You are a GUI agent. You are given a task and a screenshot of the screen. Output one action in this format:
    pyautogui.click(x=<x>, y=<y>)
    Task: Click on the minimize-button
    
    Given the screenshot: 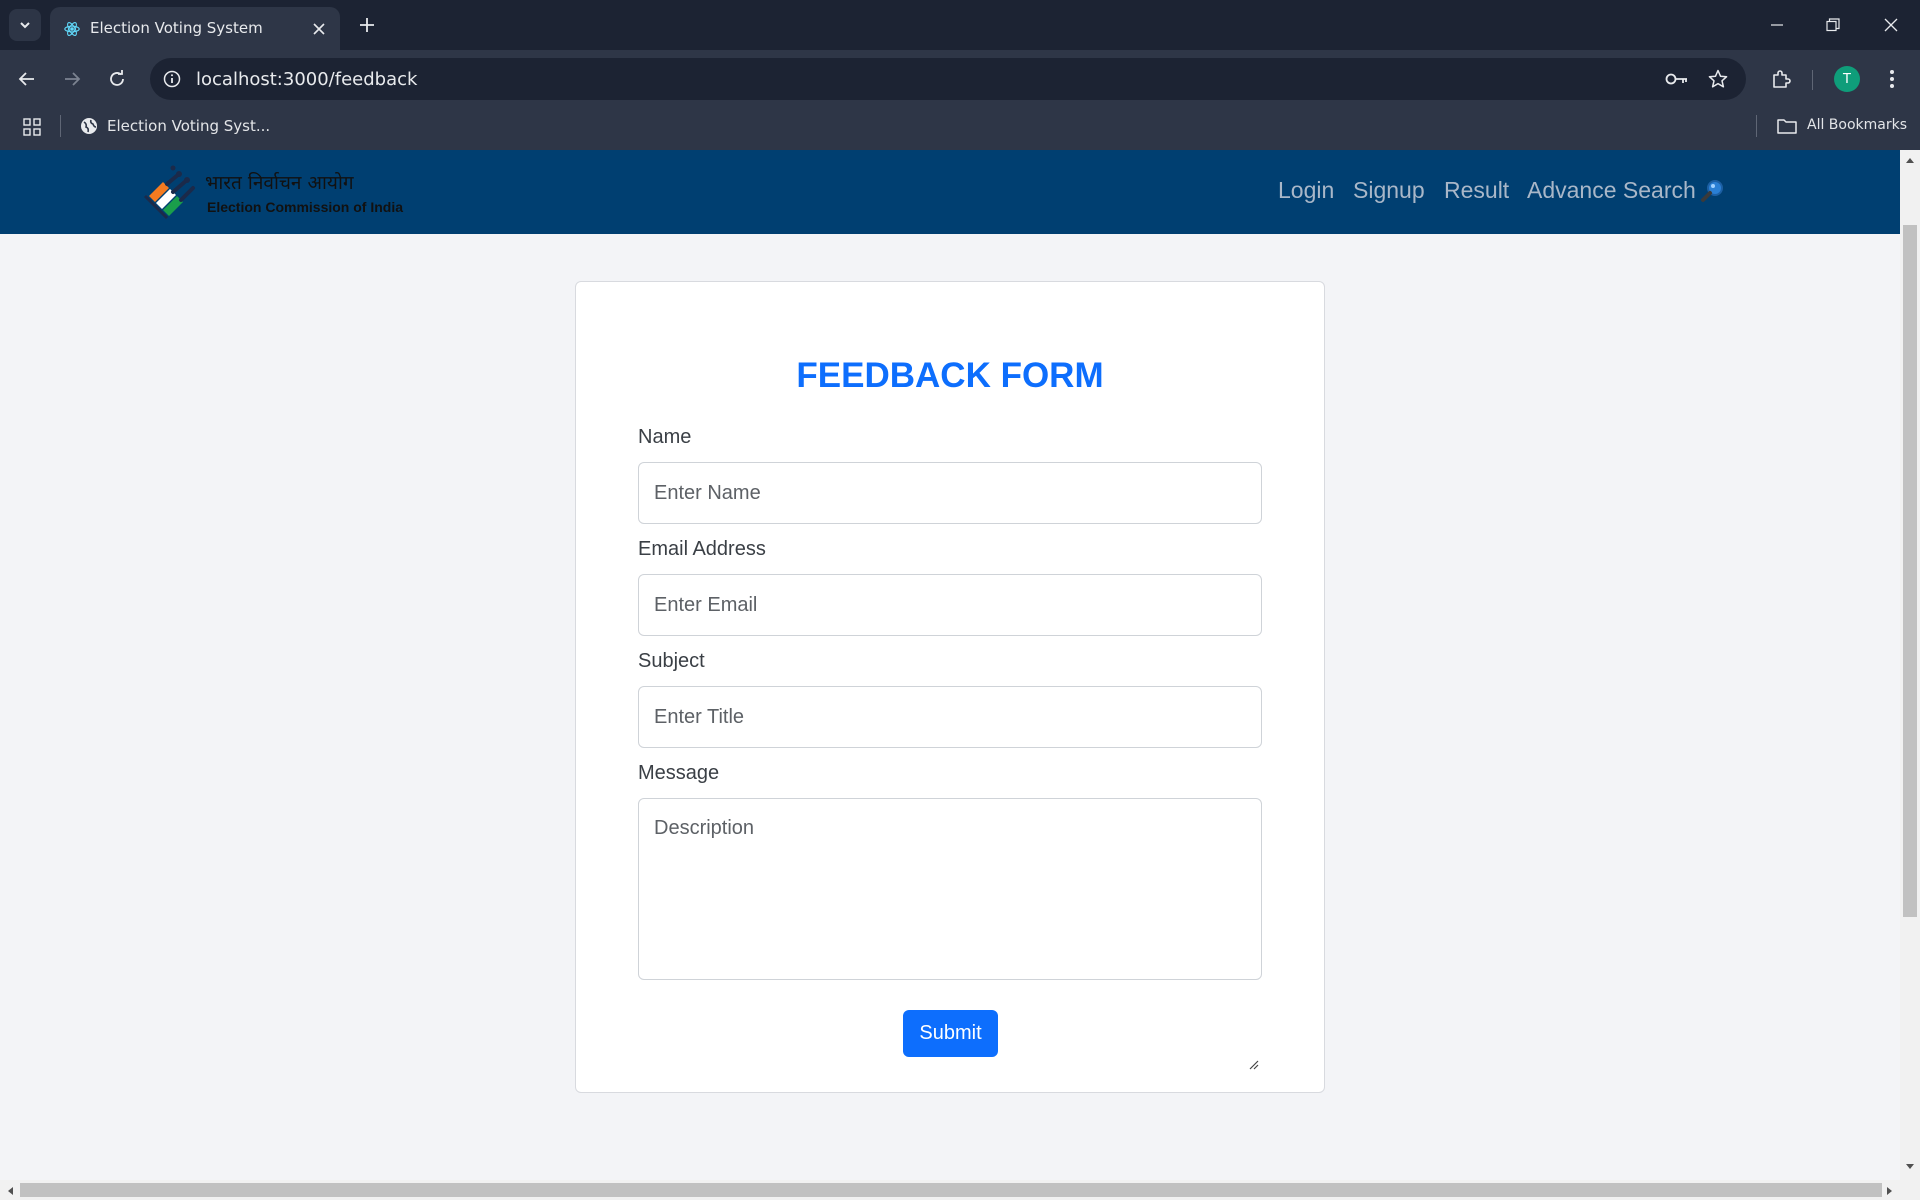 What is the action you would take?
    pyautogui.click(x=1777, y=25)
    